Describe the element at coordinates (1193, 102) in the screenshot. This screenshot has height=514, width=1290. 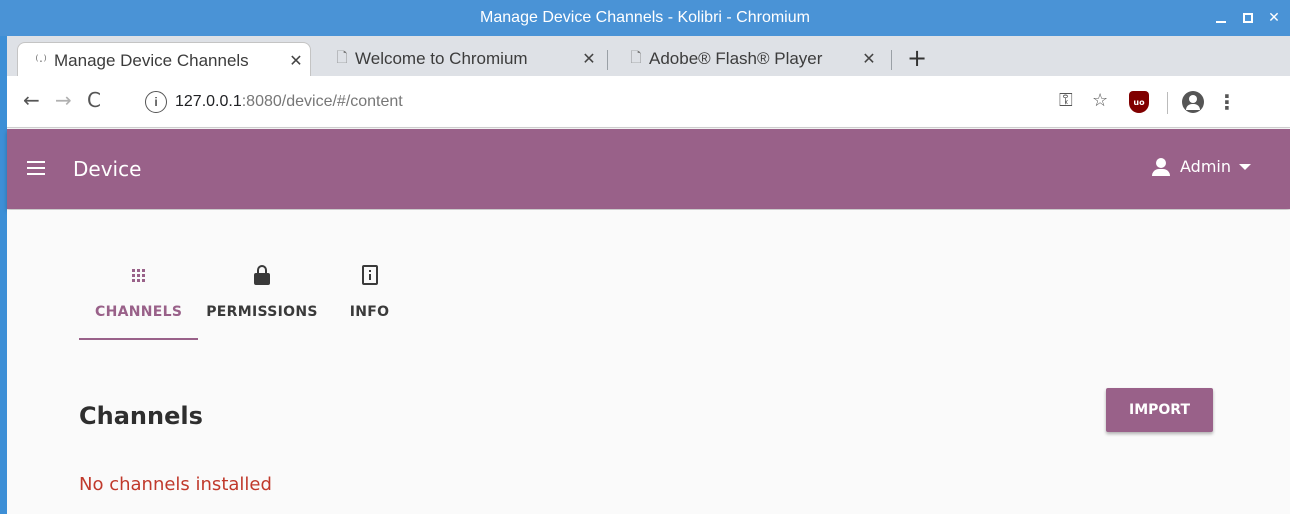
I see `account-icon` at that location.